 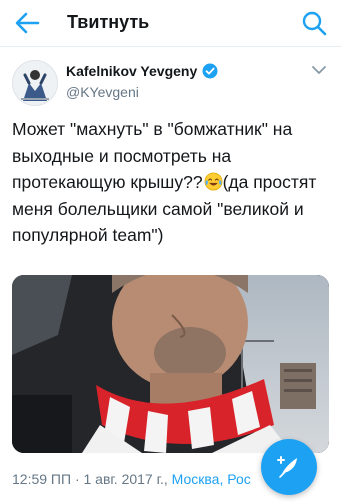 I want to click on tweet-location-link: Москва, Рос, so click(x=211, y=479).